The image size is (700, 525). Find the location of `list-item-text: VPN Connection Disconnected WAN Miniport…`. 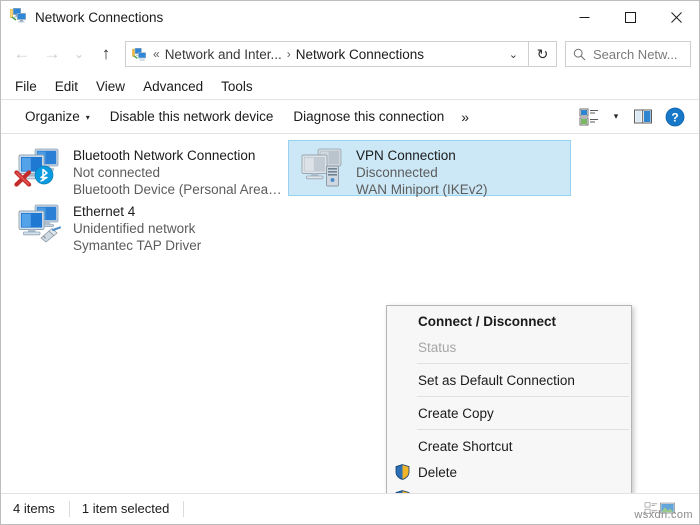

list-item-text: VPN Connection Disconnected WAN Miniport… is located at coordinates (422, 172).